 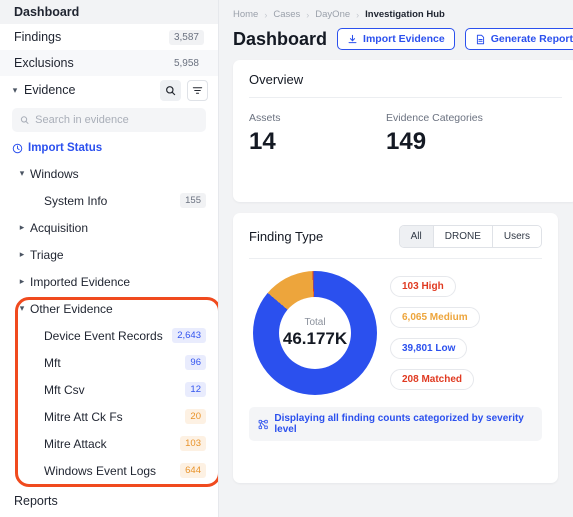 What do you see at coordinates (405, 127) in the screenshot?
I see `overview-stats: Assets 14 Evidence Categories 149` at bounding box center [405, 127].